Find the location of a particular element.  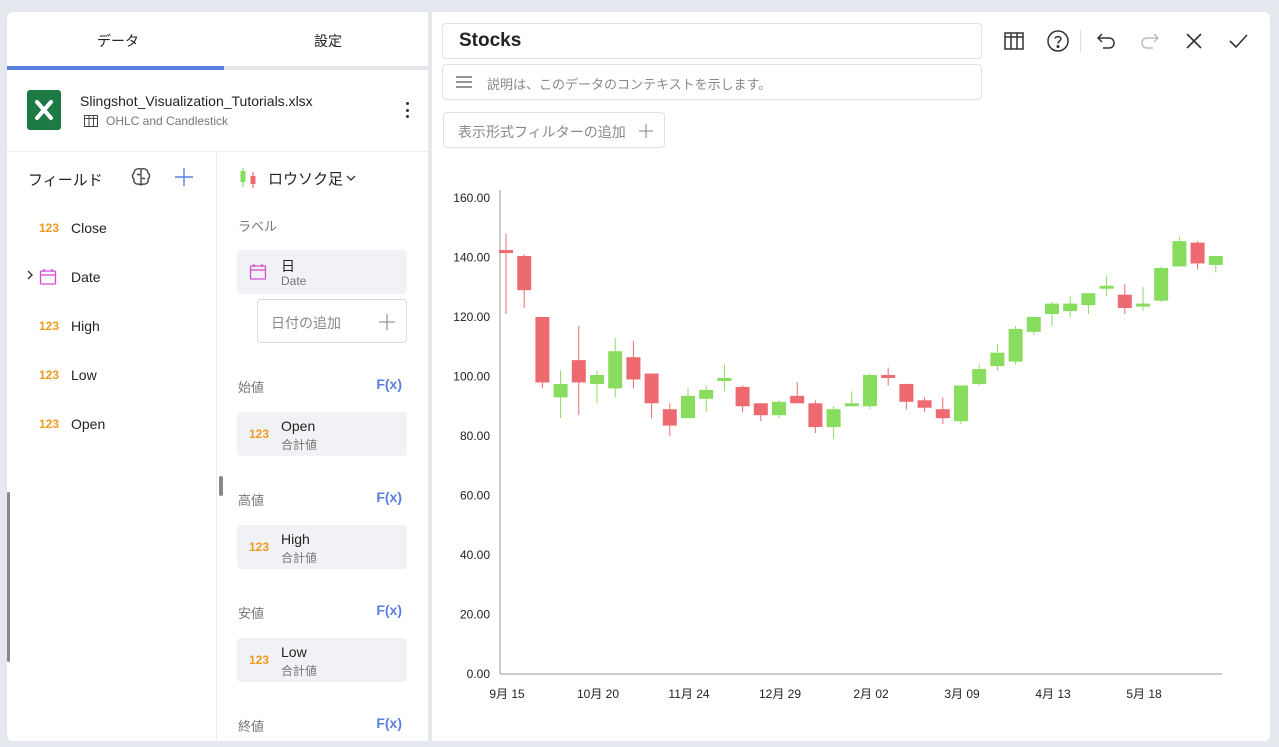

grid-view-icon is located at coordinates (1014, 41).